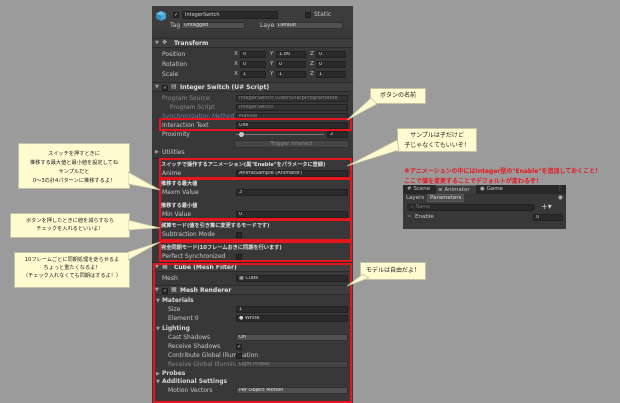 The image size is (620, 403). I want to click on rotation-row: Rotation X 0 Y 0 Z 0, so click(252, 64).